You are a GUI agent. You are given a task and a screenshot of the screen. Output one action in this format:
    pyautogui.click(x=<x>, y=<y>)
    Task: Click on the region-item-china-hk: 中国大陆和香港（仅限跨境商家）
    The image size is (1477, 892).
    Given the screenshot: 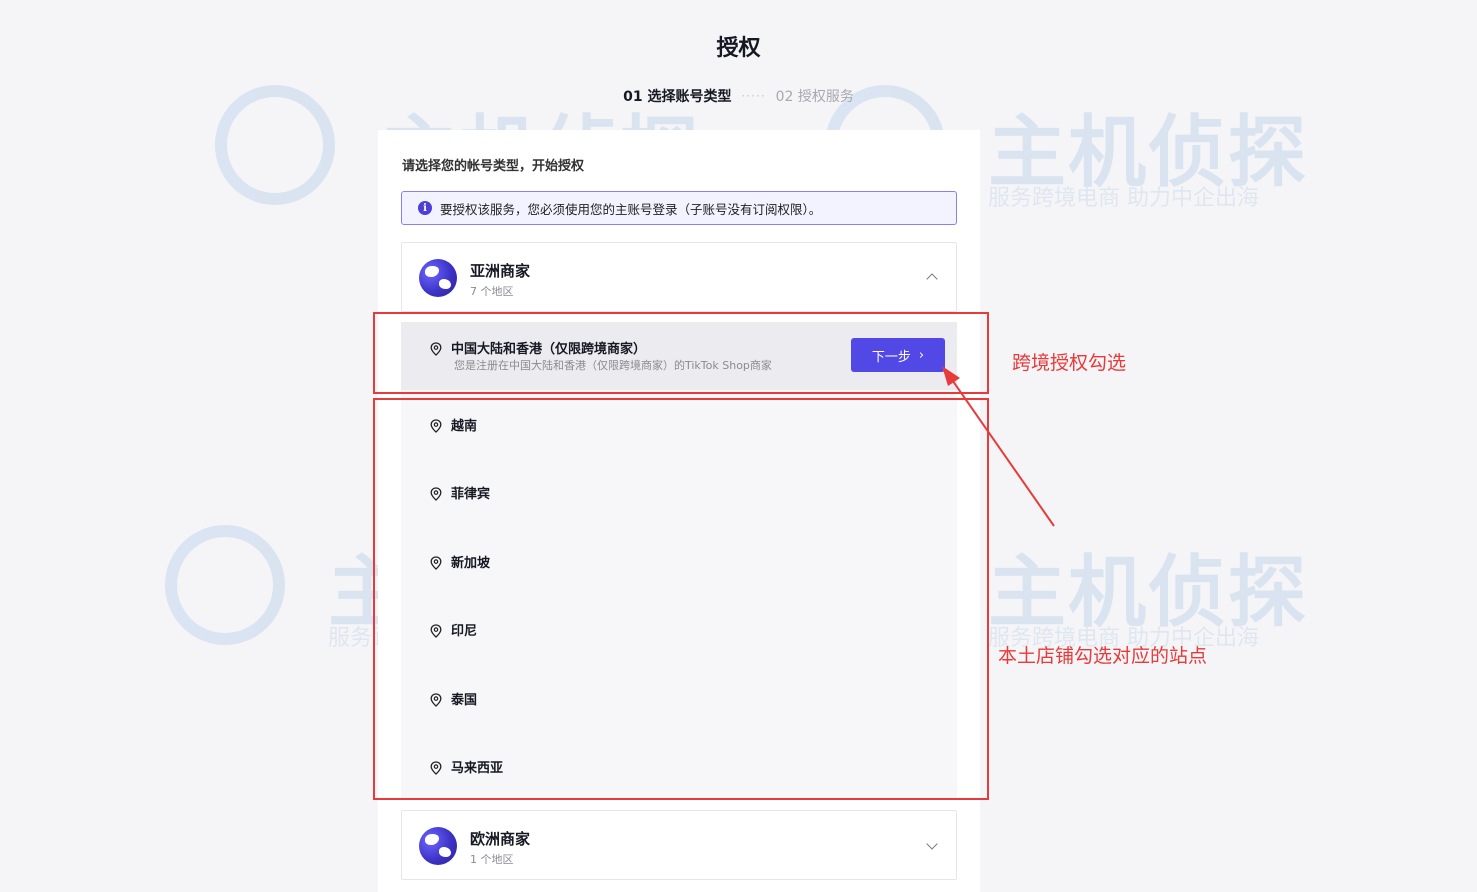 What is the action you would take?
    pyautogui.click(x=538, y=347)
    